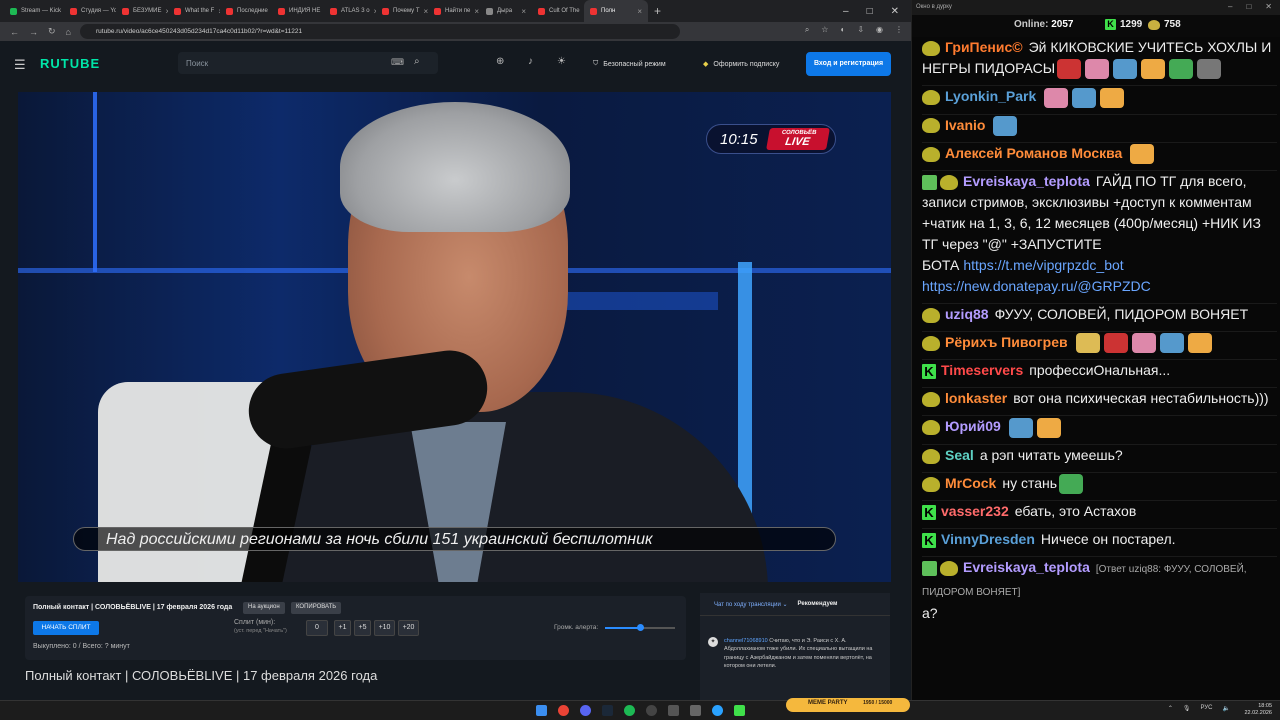 Image resolution: width=1280 pixels, height=720 pixels. What do you see at coordinates (66, 628) in the screenshot?
I see `start-split-button: НАЧАТЬ СПЛИТ` at bounding box center [66, 628].